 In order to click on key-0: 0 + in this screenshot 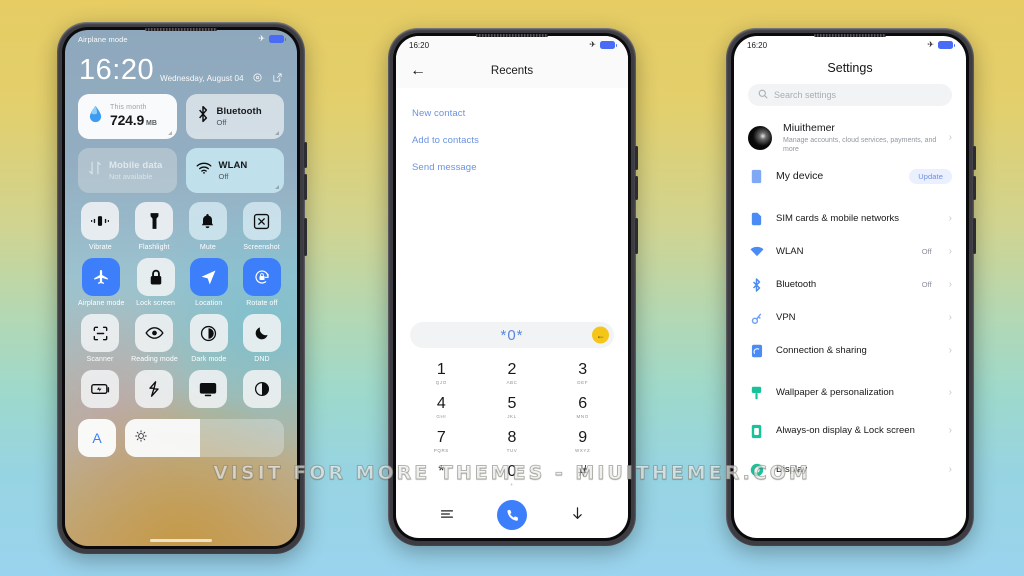, I will do `click(512, 475)`.